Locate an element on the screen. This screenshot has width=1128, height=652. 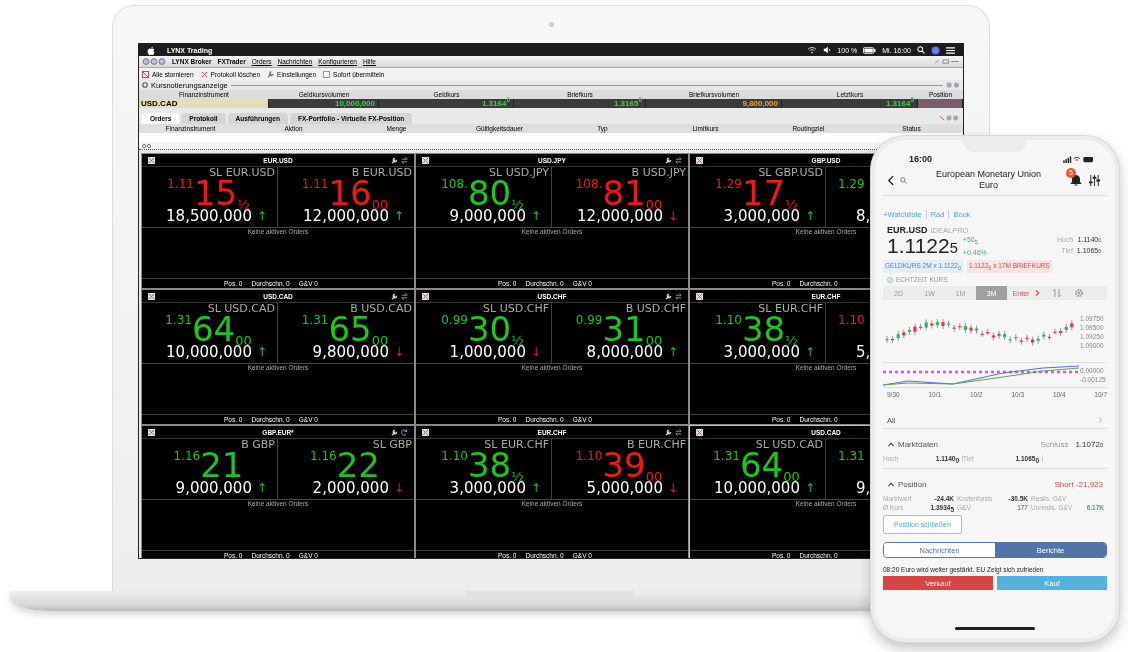
price-pips: 65 is located at coordinates (350, 329).